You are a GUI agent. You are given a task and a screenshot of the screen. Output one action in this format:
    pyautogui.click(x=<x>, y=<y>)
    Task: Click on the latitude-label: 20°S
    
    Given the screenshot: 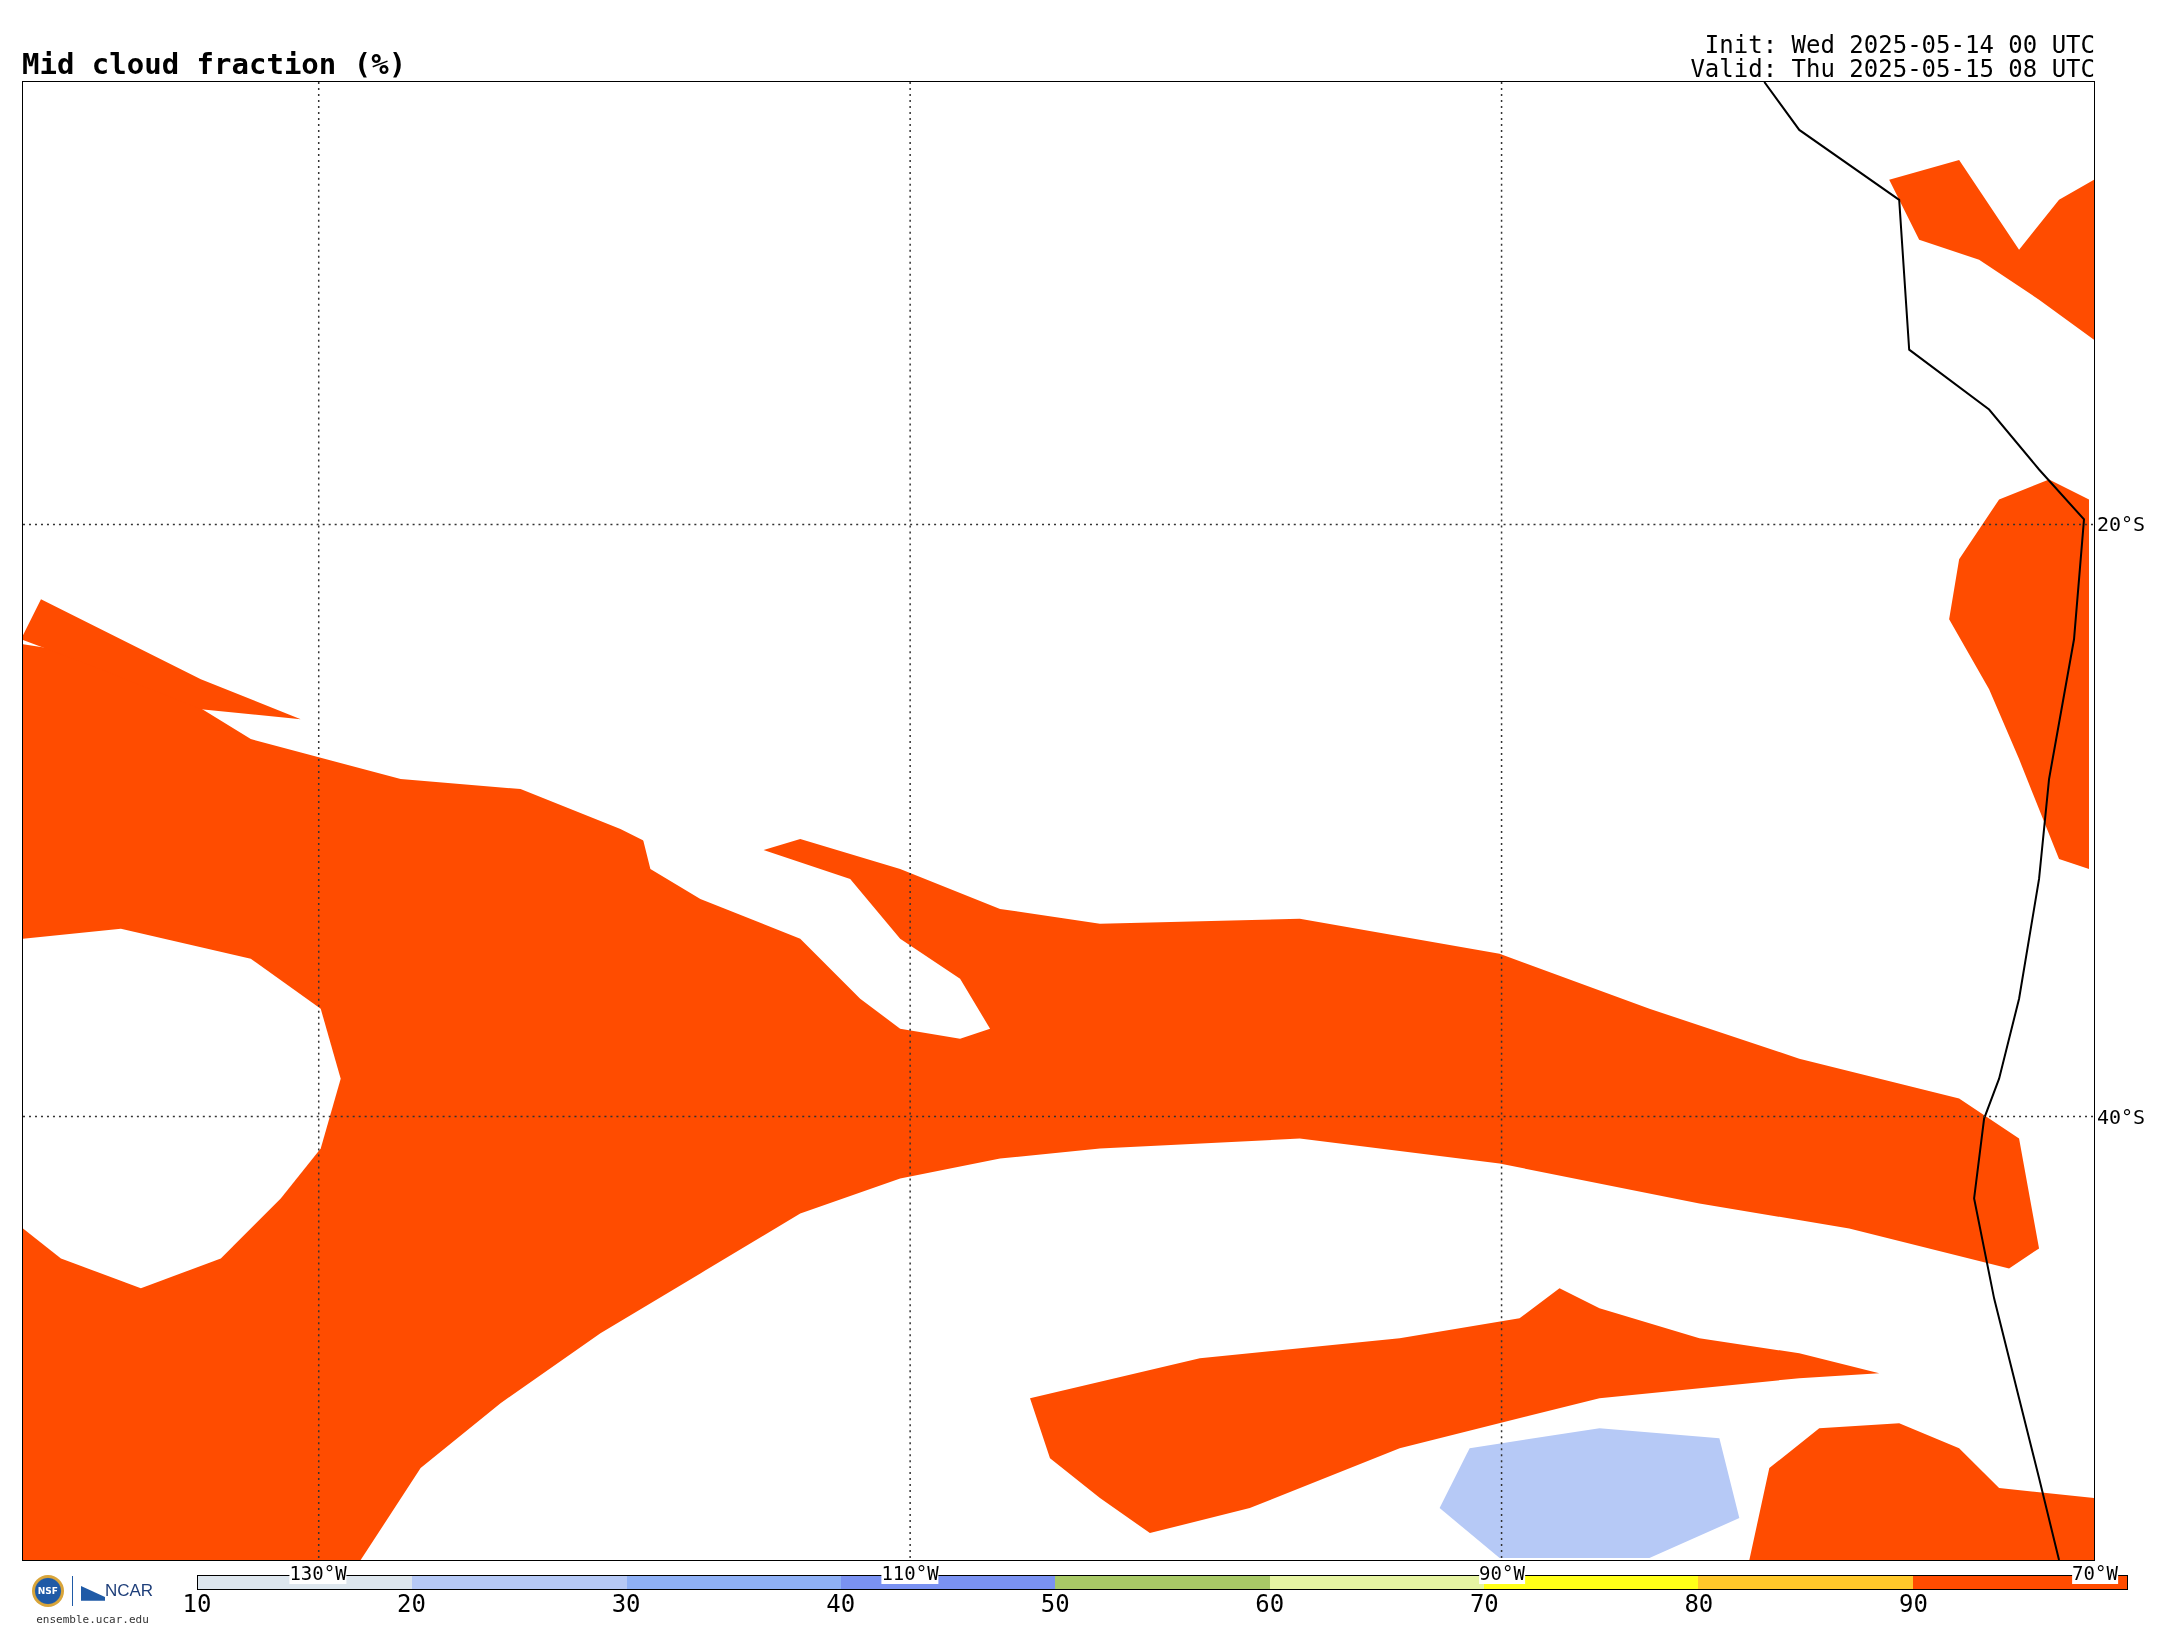 What is the action you would take?
    pyautogui.click(x=2121, y=524)
    